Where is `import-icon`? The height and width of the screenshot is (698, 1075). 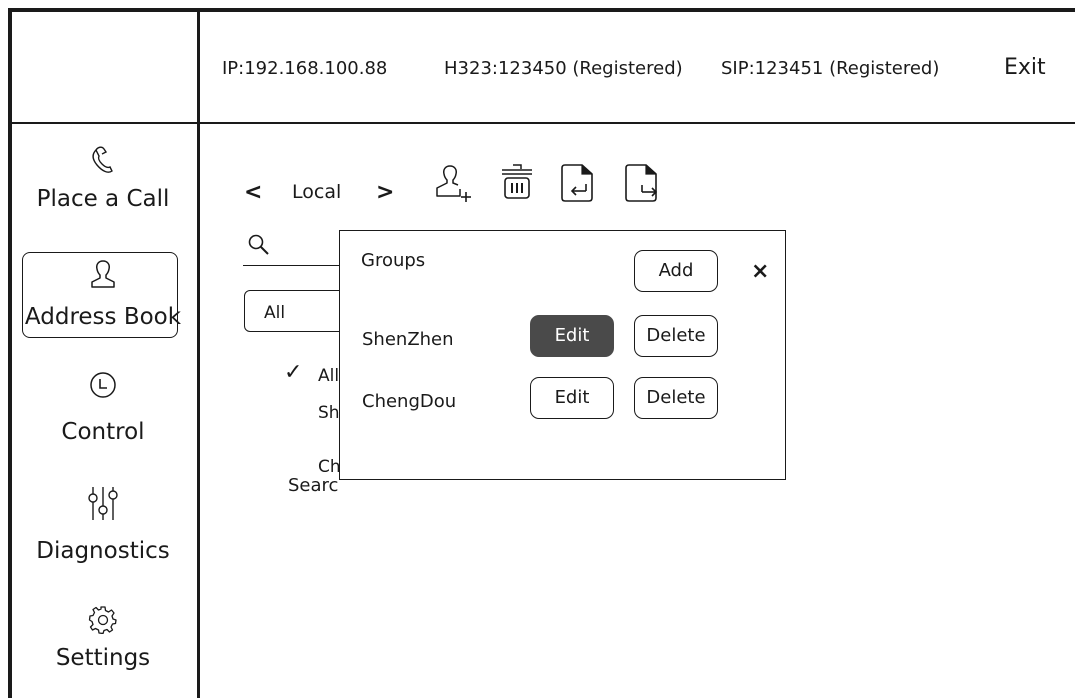
import-icon is located at coordinates (578, 183).